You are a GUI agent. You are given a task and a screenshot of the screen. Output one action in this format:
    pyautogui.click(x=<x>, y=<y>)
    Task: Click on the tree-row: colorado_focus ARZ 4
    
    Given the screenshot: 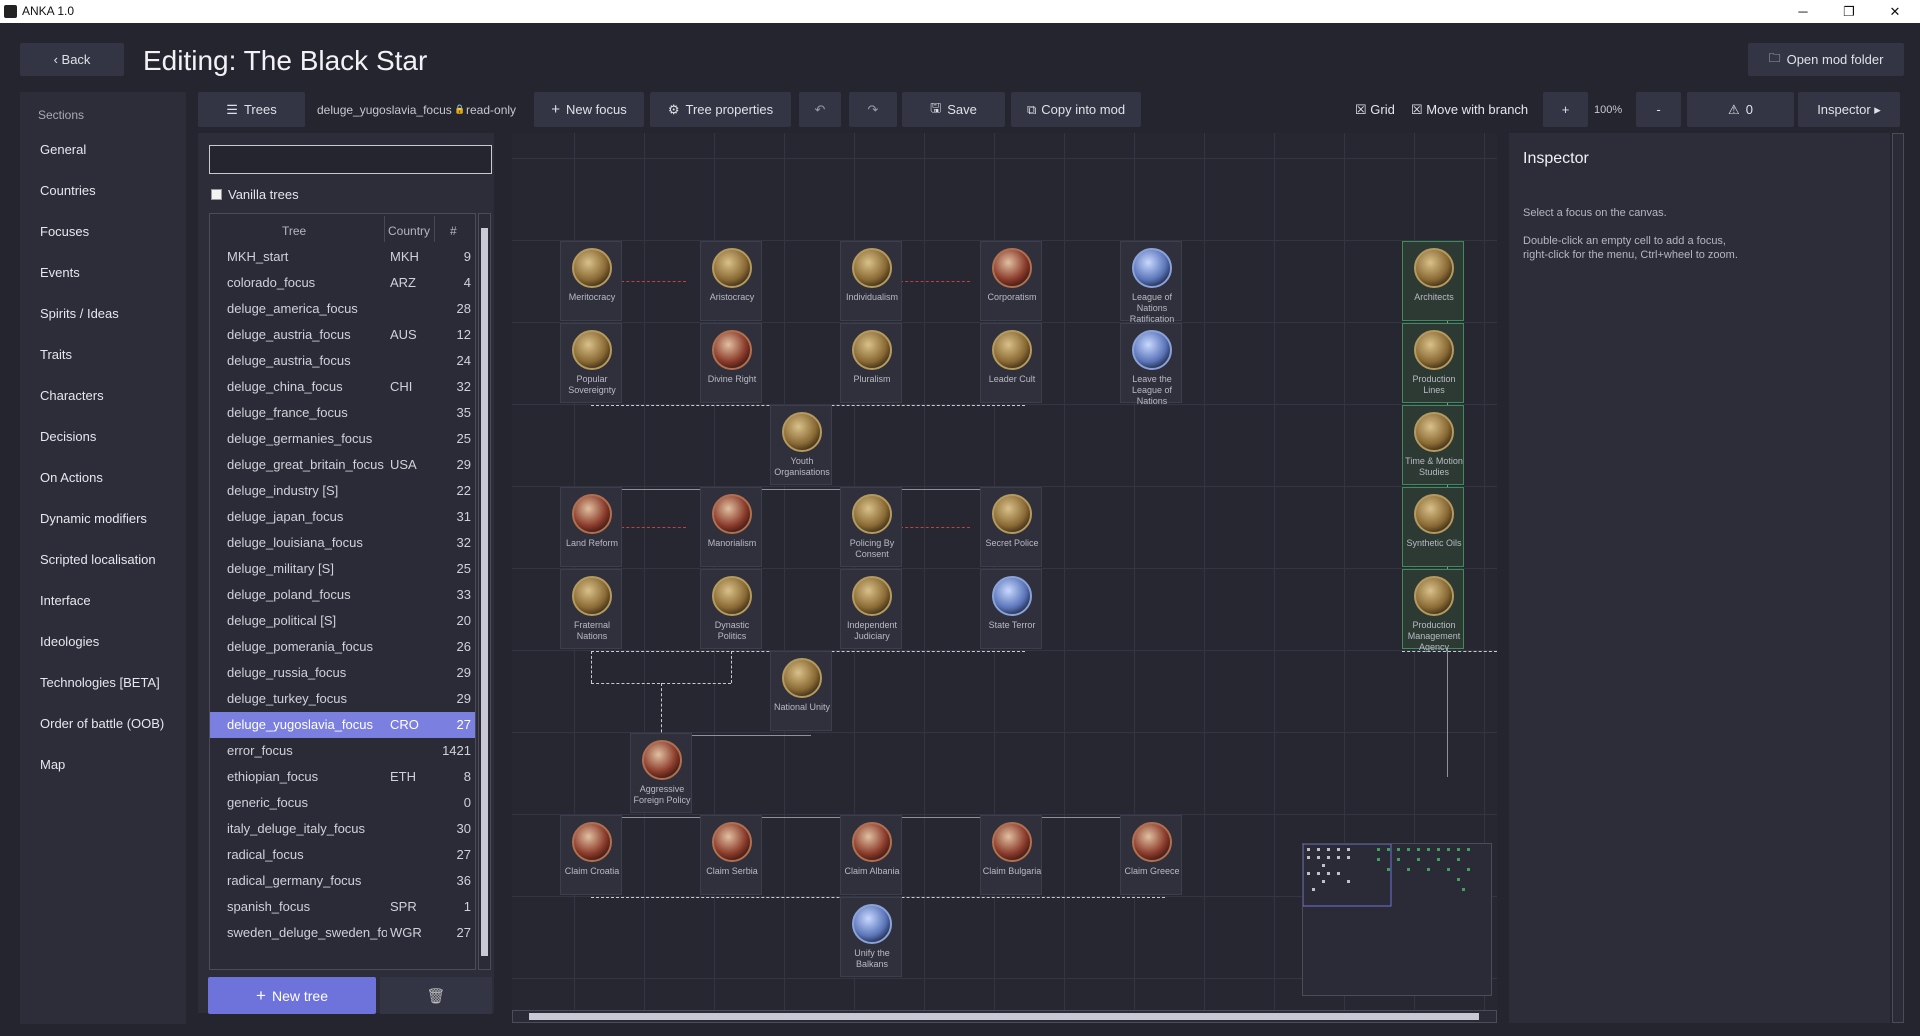 What is the action you would take?
    pyautogui.click(x=342, y=283)
    